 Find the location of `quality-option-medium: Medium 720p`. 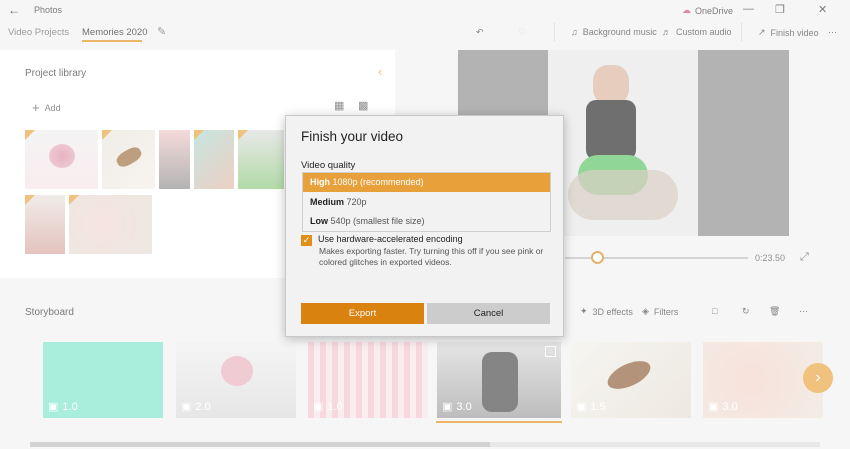

quality-option-medium: Medium 720p is located at coordinates (426, 202).